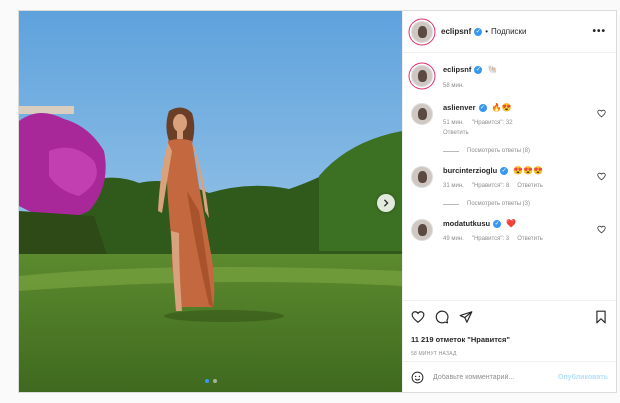 This screenshot has height=403, width=620. Describe the element at coordinates (466, 223) in the screenshot. I see `comment-username: modatutkusu` at that location.